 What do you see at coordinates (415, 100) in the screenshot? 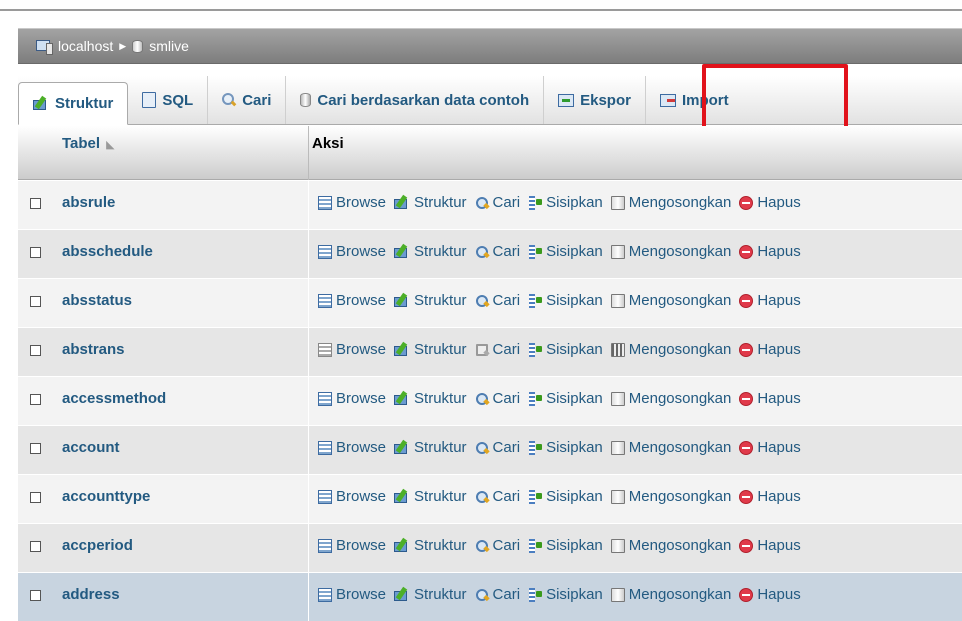
I see `tab-query-by-example: Cari berdasarkan data contoh` at bounding box center [415, 100].